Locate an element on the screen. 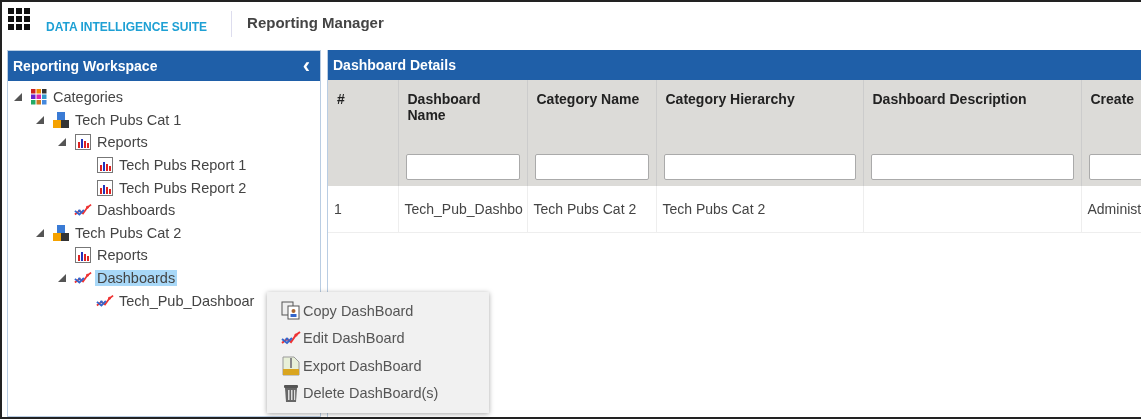 The image size is (1141, 419). tree-item: Tech Pubs Report 1 is located at coordinates (183, 165).